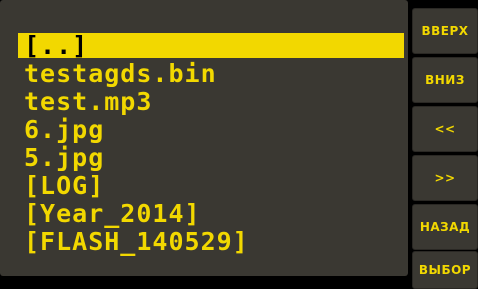 This screenshot has width=478, height=289. Describe the element at coordinates (211, 101) in the screenshot. I see `file-item-test-mp3: test.mp3` at that location.